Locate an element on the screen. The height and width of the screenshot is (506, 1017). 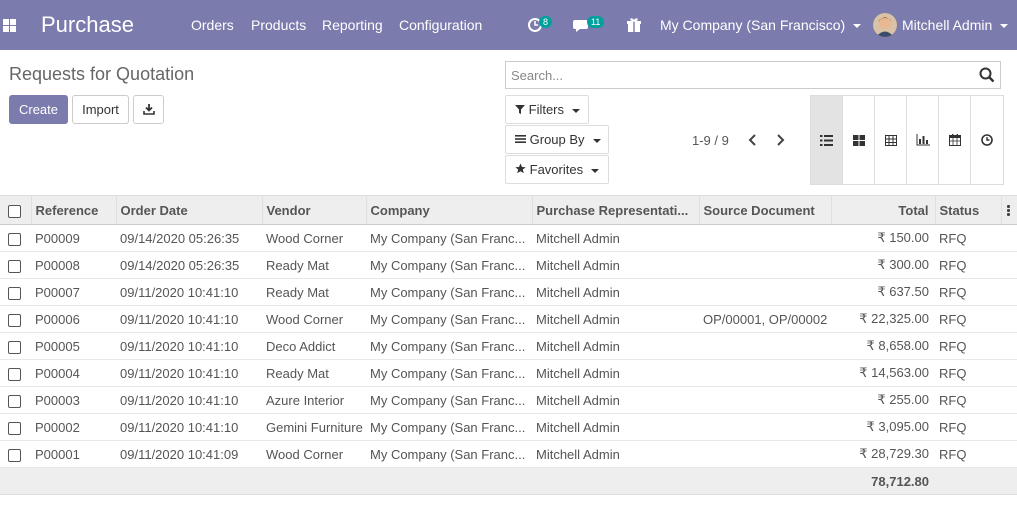
column-total: Total is located at coordinates (883, 210).